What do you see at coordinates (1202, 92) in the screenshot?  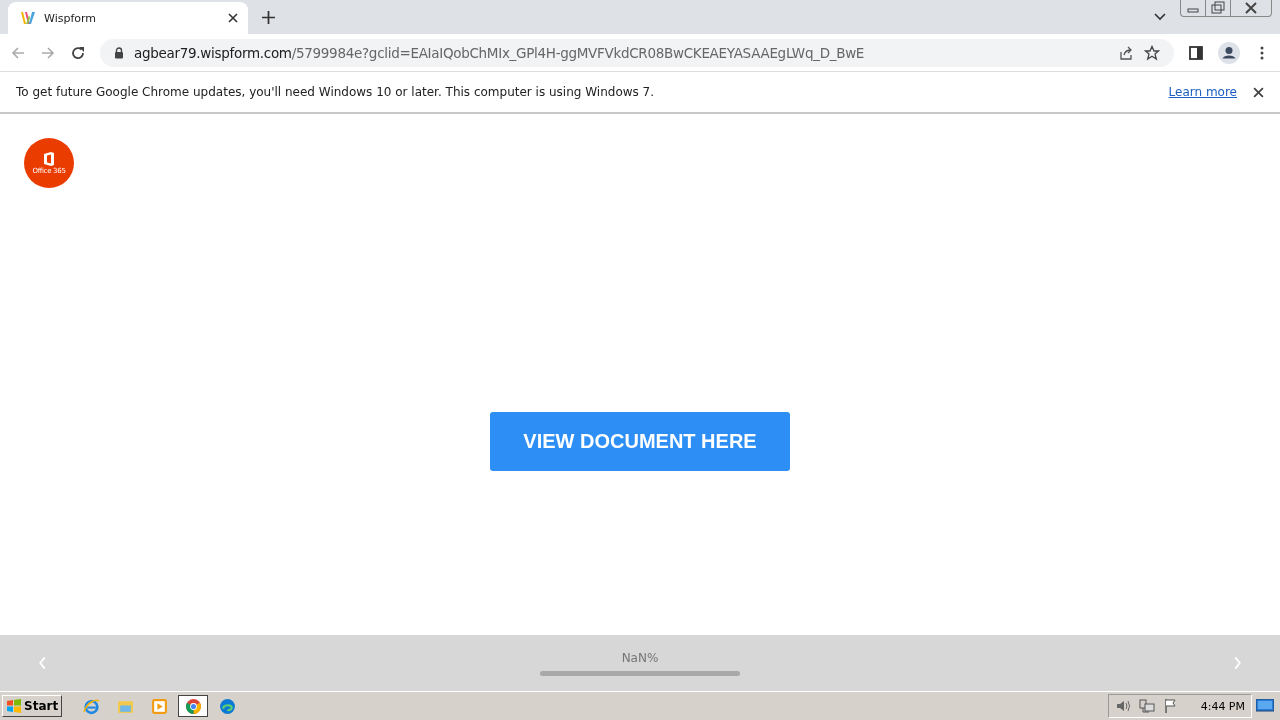 I see `learn-more-link: Learn more` at bounding box center [1202, 92].